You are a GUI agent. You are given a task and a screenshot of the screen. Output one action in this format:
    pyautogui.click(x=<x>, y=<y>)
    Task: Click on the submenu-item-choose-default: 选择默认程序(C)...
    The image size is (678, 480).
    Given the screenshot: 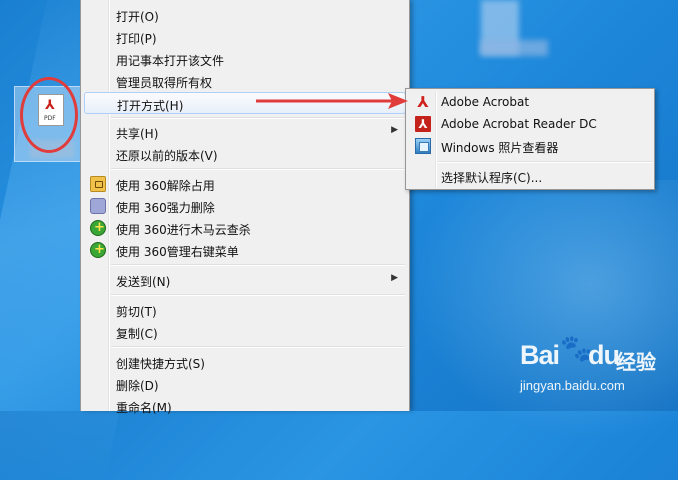 What is the action you would take?
    pyautogui.click(x=530, y=176)
    